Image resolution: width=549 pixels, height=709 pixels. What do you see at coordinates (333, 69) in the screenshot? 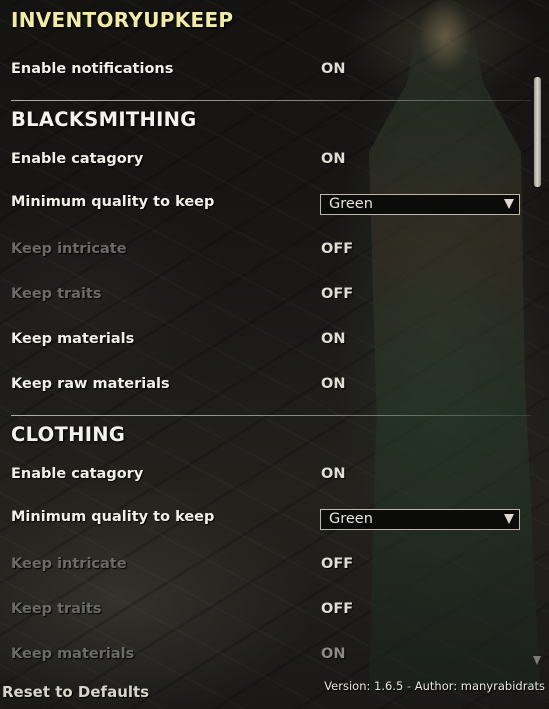
I see `toggle-enable-notifications: ON` at bounding box center [333, 69].